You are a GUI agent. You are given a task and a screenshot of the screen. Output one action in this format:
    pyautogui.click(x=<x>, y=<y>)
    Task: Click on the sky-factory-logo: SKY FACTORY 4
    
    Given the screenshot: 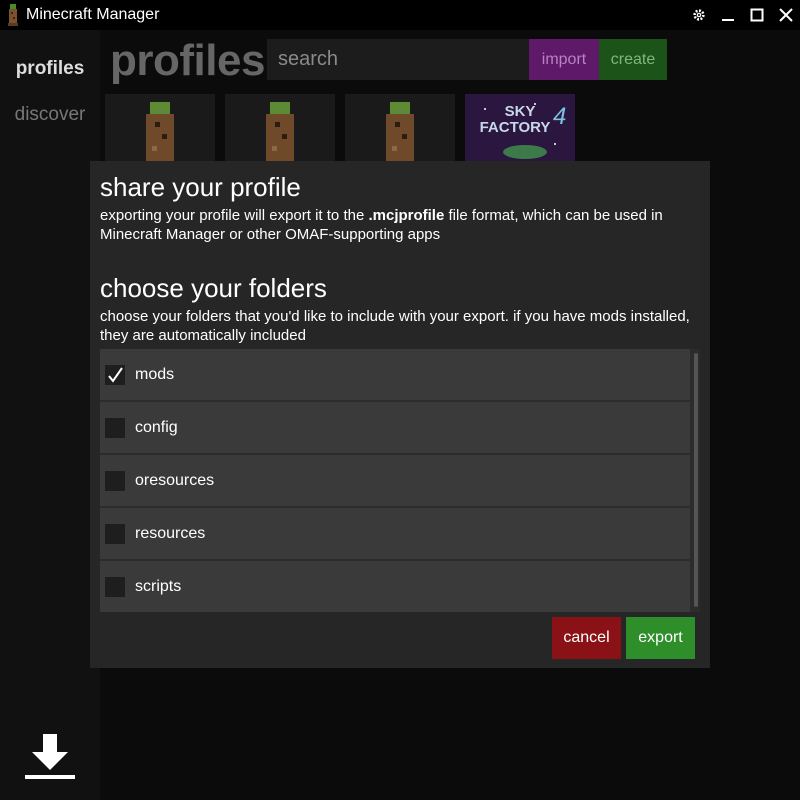 What is the action you would take?
    pyautogui.click(x=520, y=128)
    